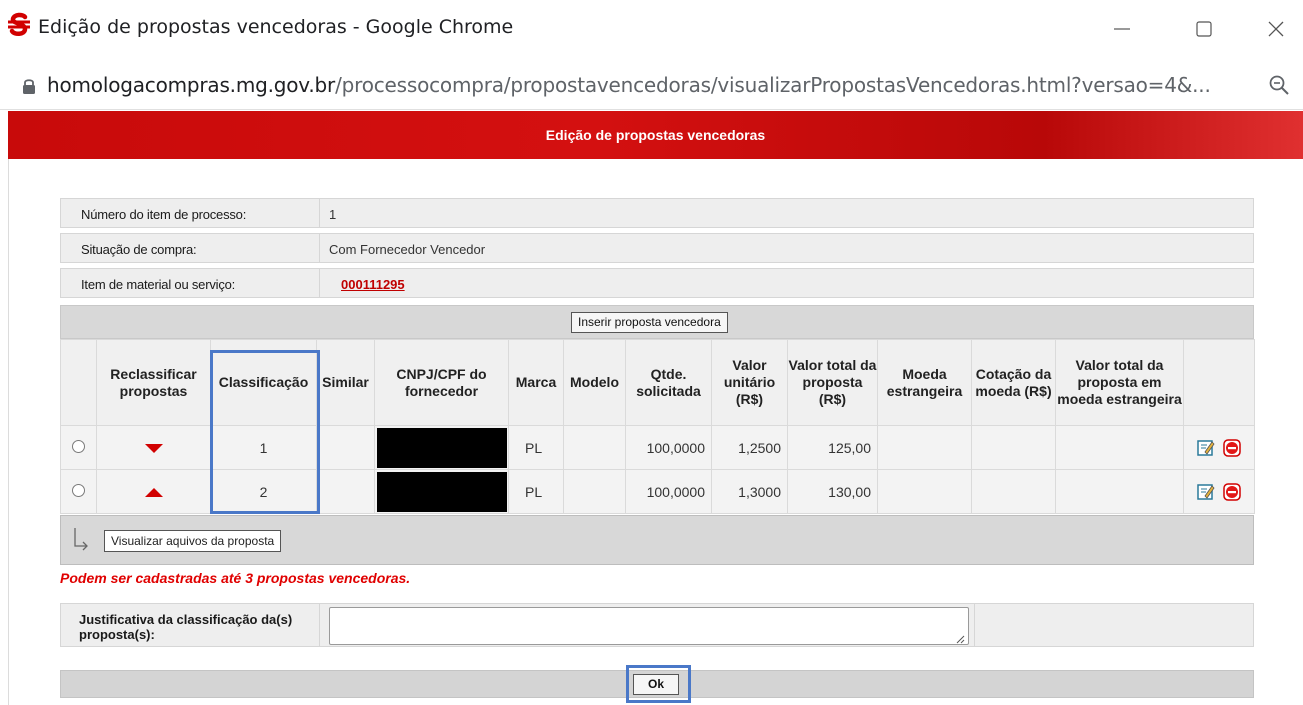  I want to click on reclassify-cell, so click(153, 447).